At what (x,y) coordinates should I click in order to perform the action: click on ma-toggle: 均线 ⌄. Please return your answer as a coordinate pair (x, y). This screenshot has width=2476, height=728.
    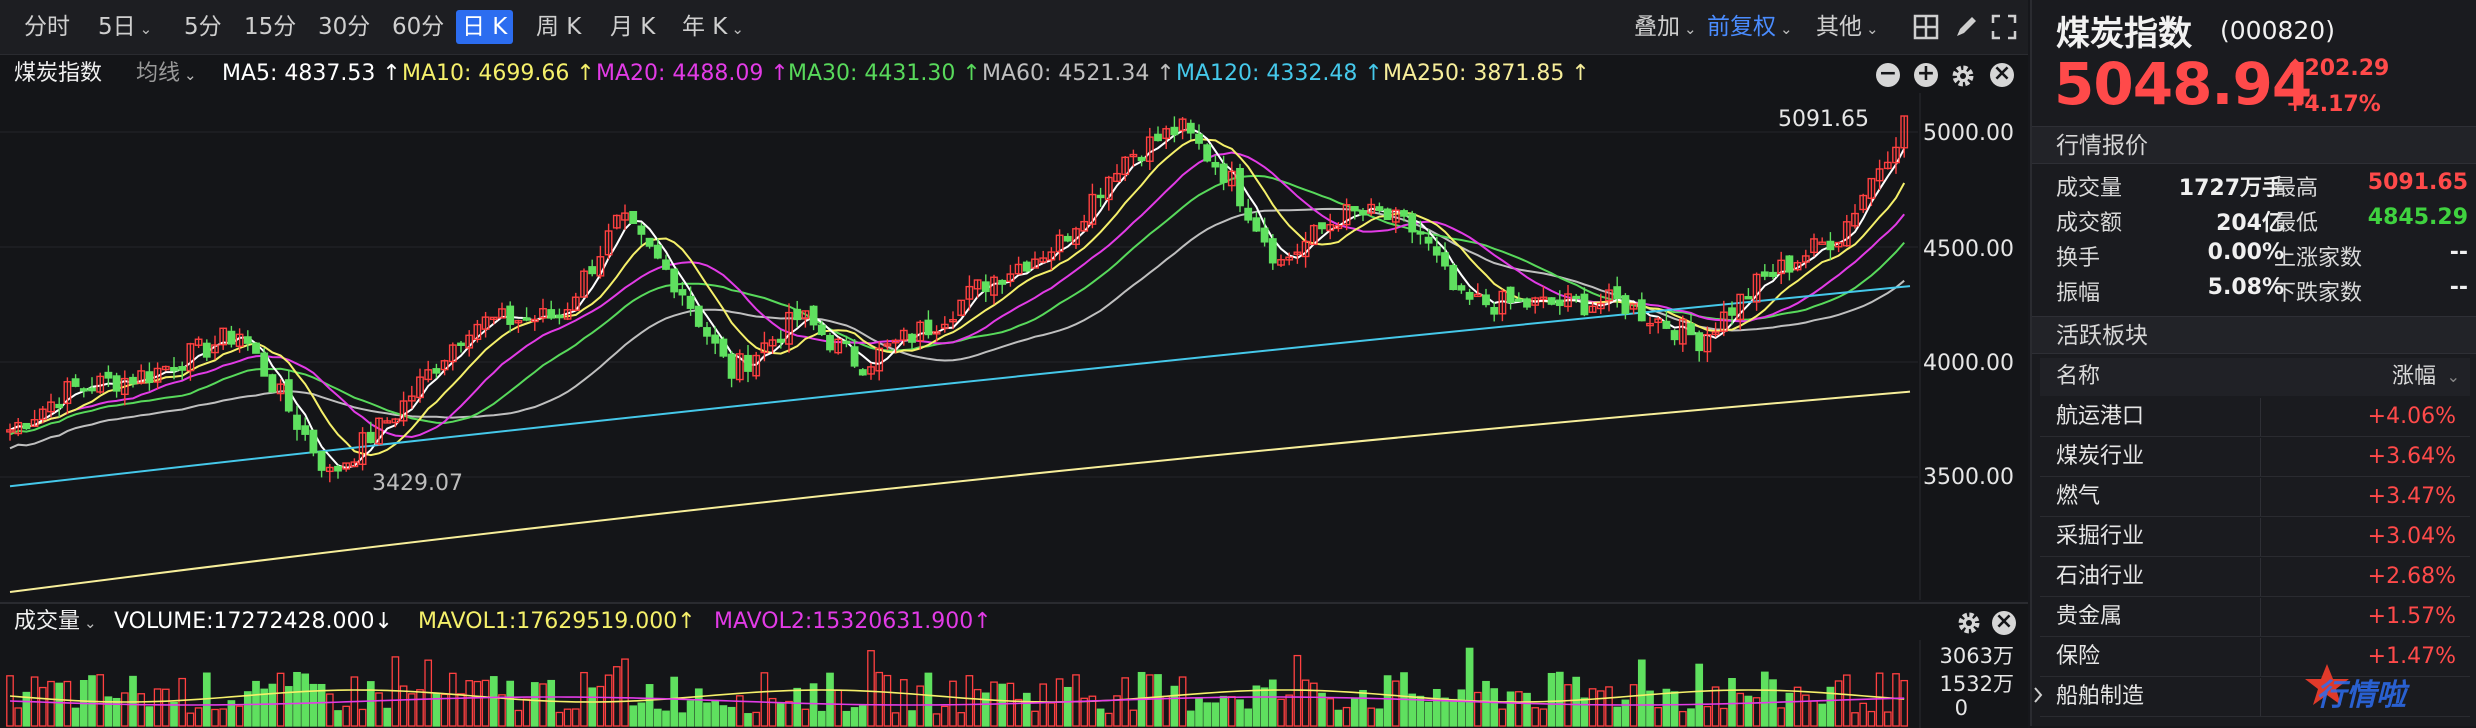
    Looking at the image, I should click on (166, 74).